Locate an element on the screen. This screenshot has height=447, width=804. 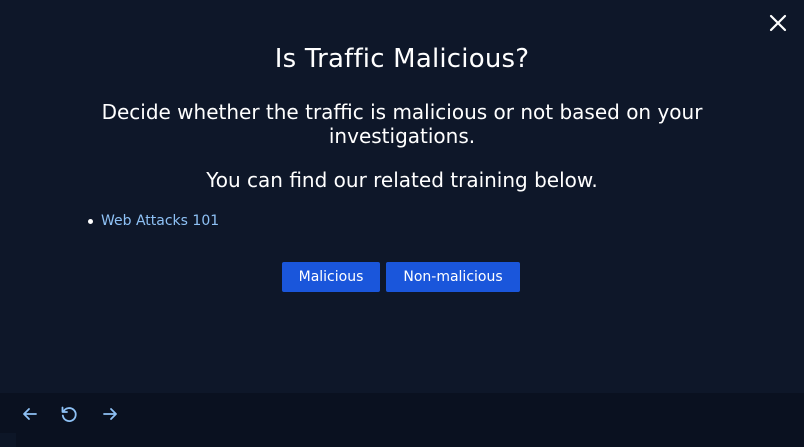
training-link-web-attacks-101: Web Attacks 101 is located at coordinates (160, 221).